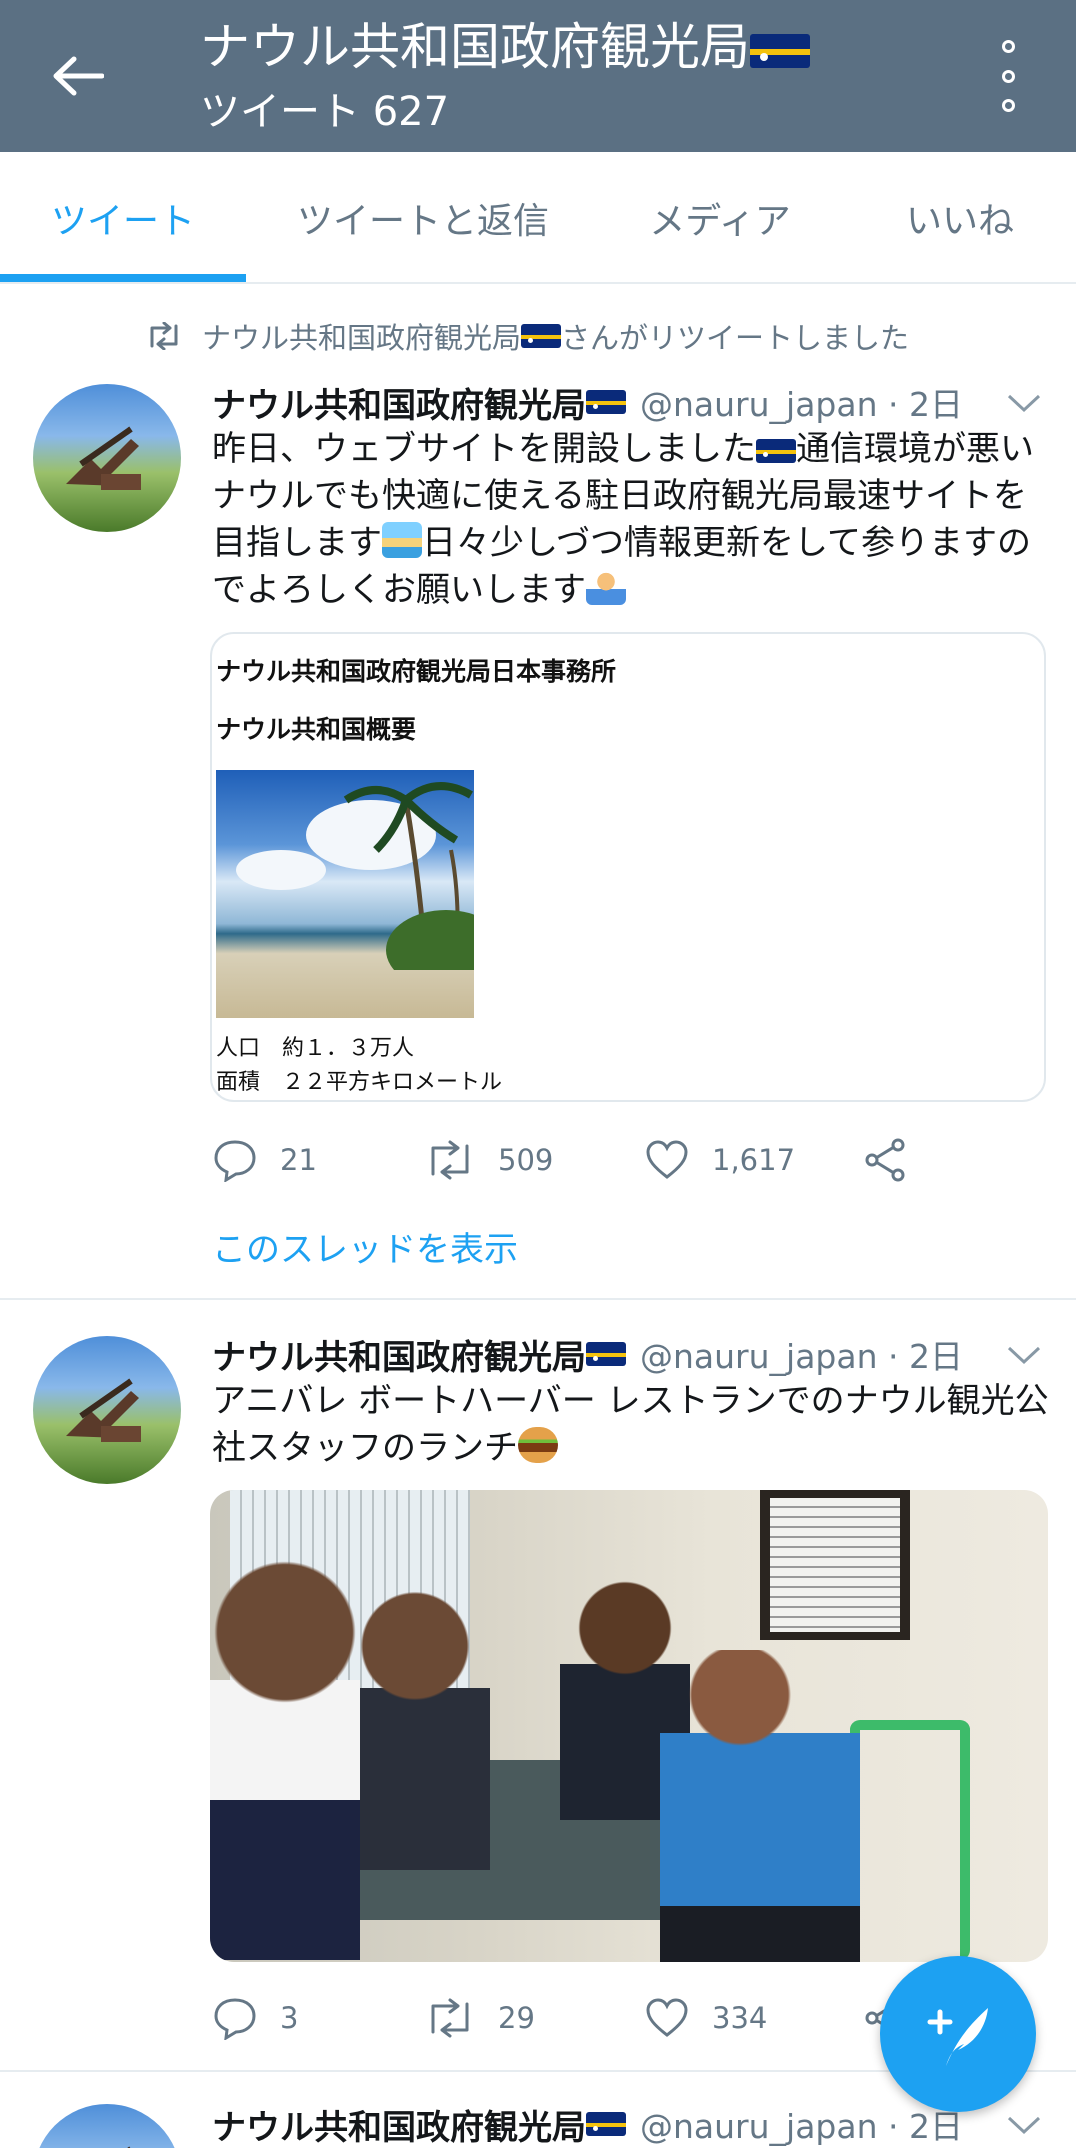 The height and width of the screenshot is (2148, 1076). What do you see at coordinates (606, 2124) in the screenshot?
I see `nauru-flag-icon` at bounding box center [606, 2124].